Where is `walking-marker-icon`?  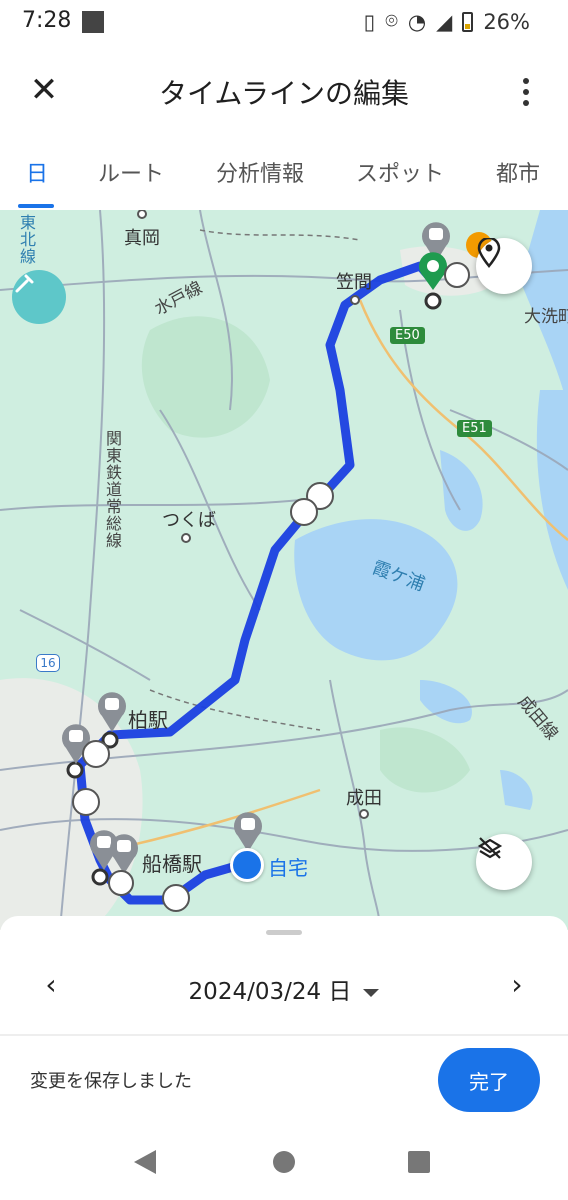 walking-marker-icon is located at coordinates (121, 883).